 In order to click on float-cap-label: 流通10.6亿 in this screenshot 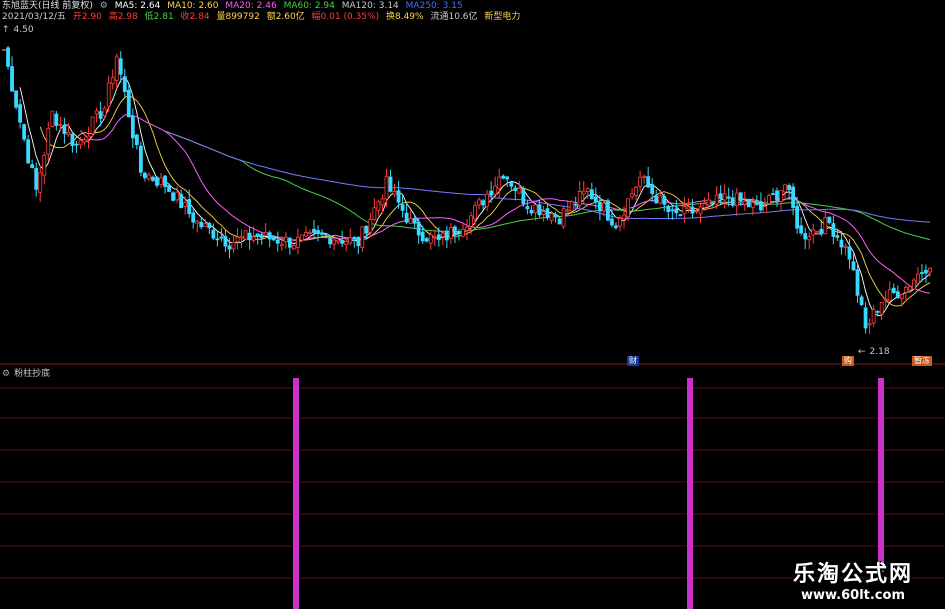, I will do `click(454, 17)`.